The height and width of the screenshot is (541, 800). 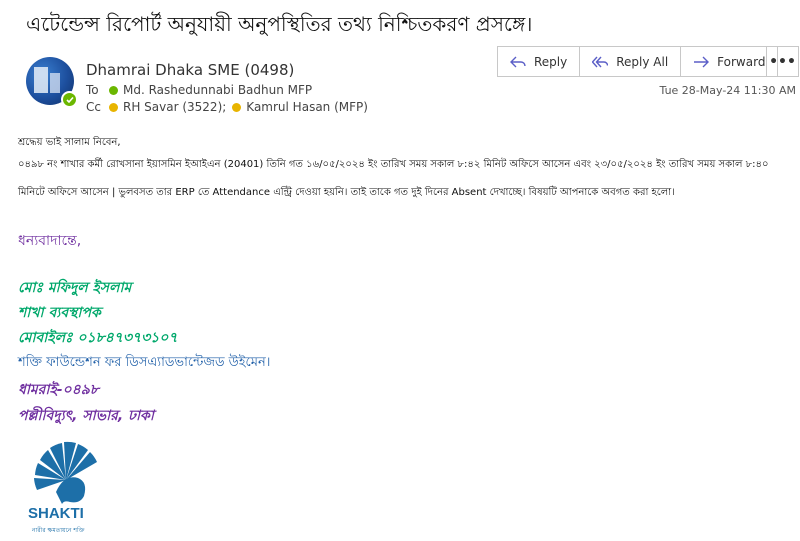 What do you see at coordinates (41, 80) in the screenshot?
I see `avatar-building-shape` at bounding box center [41, 80].